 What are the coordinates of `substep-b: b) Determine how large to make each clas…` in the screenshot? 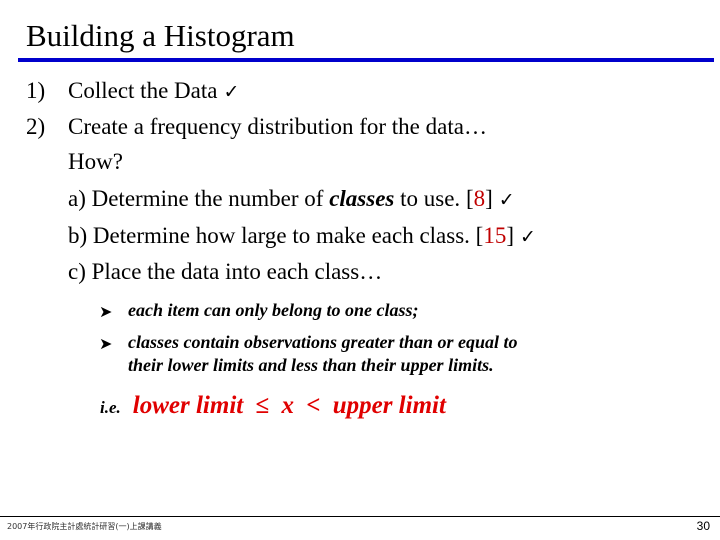 It's located at (302, 236).